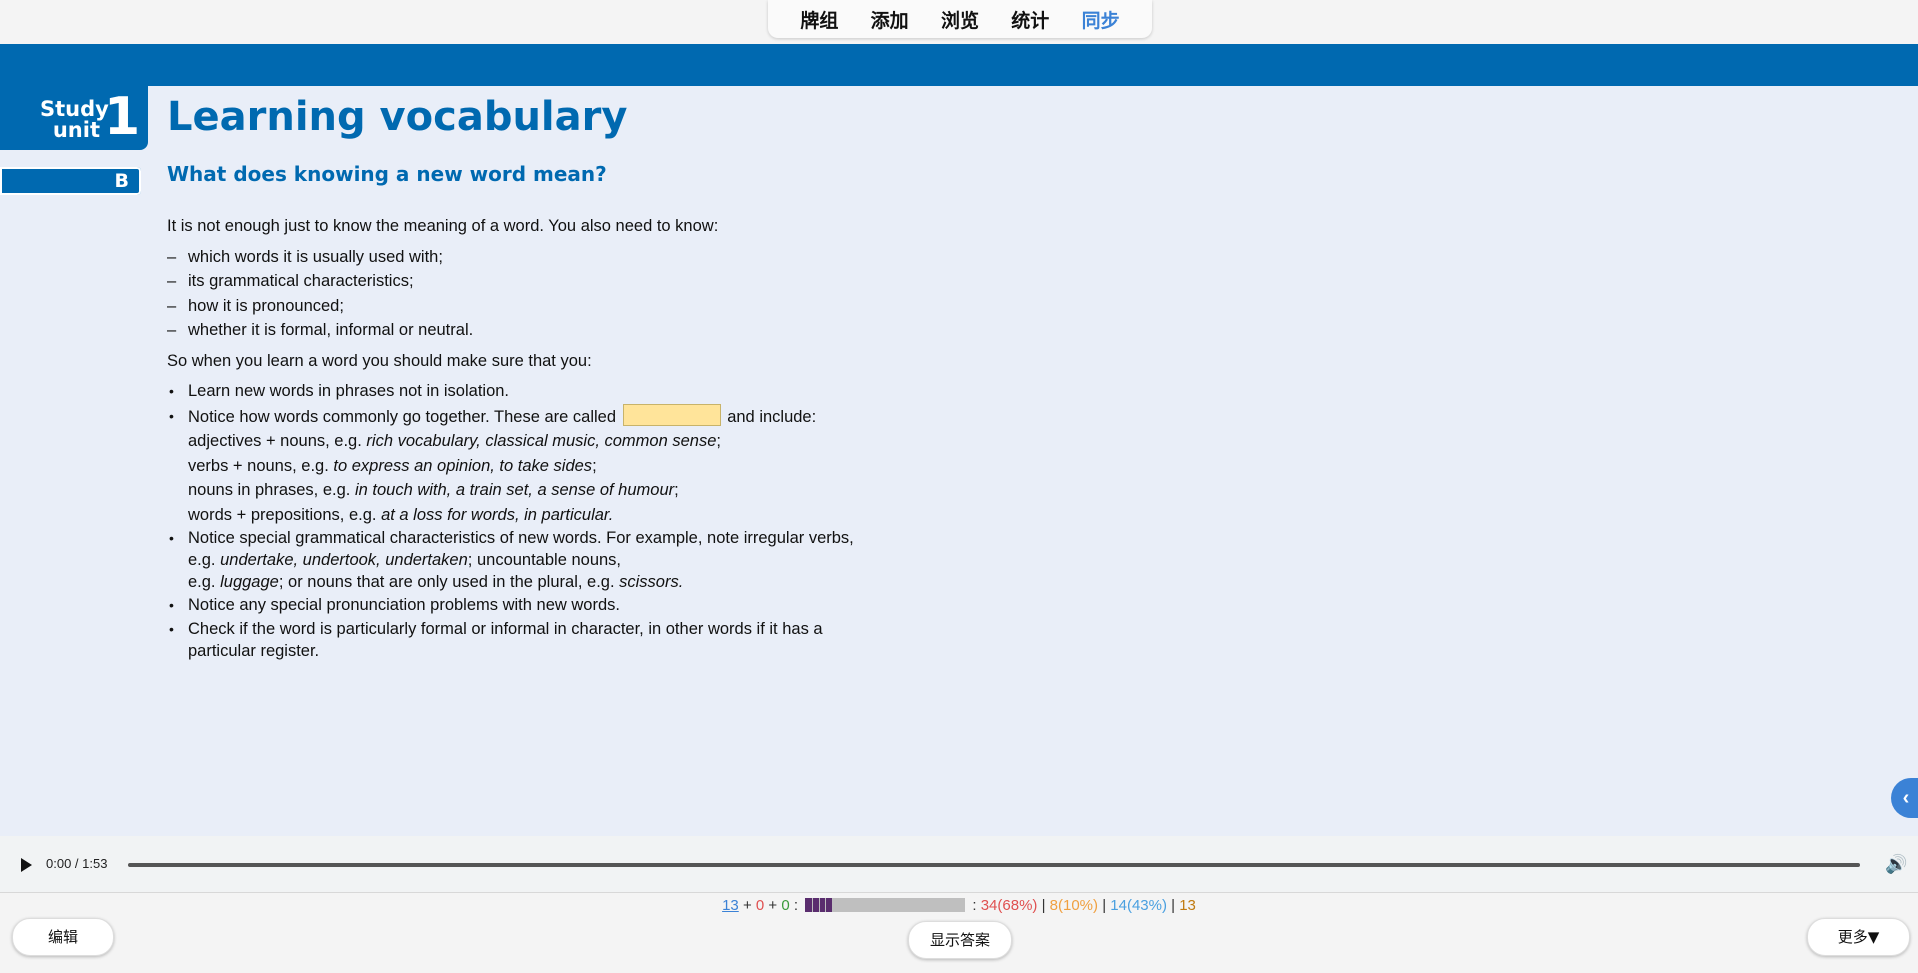  What do you see at coordinates (26, 865) in the screenshot?
I see `play-icon` at bounding box center [26, 865].